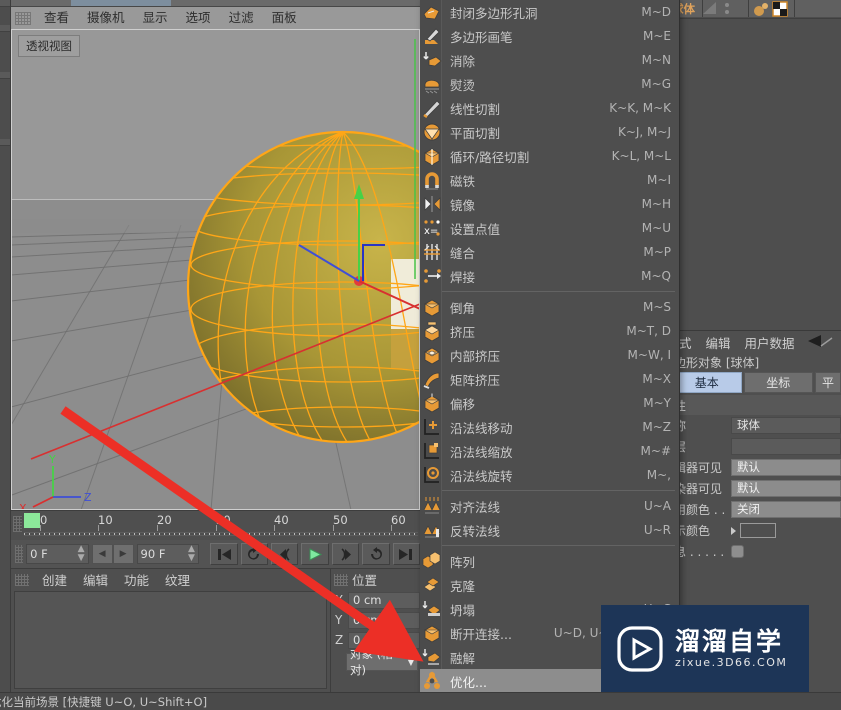 Image resolution: width=841 pixels, height=710 pixels. Describe the element at coordinates (315, 554) in the screenshot. I see `play-button` at that location.